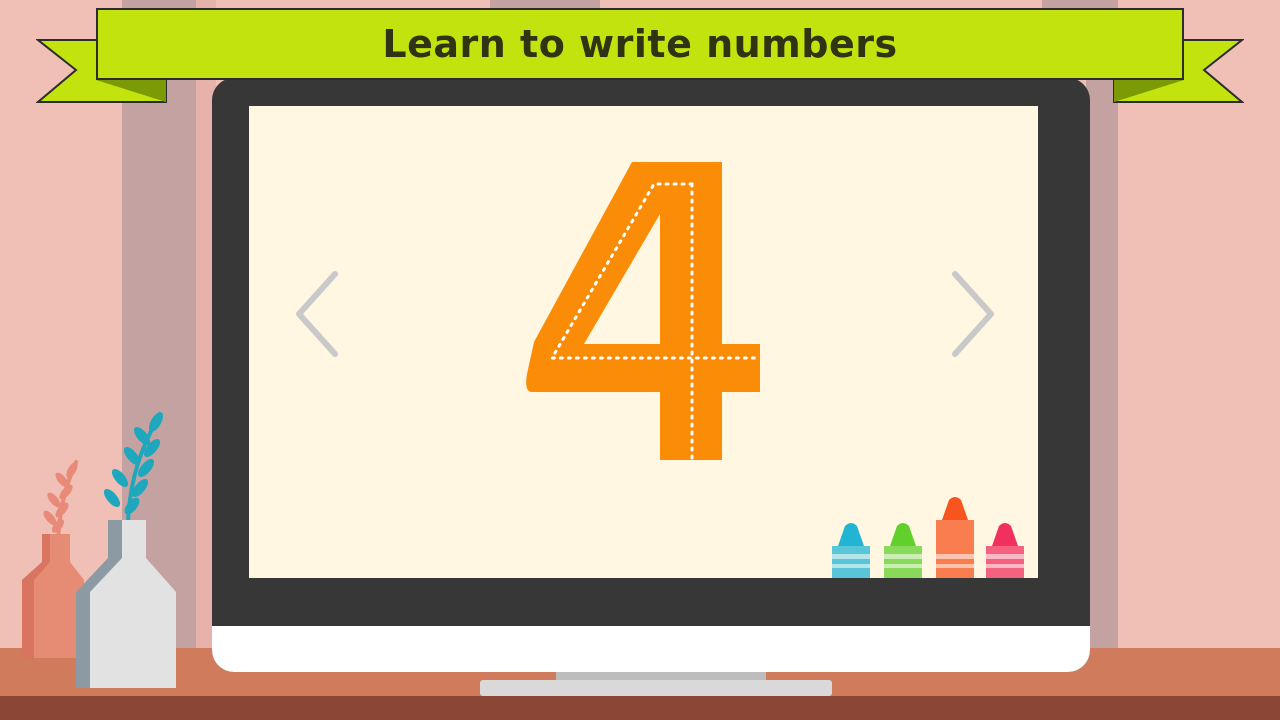  Describe the element at coordinates (955, 536) in the screenshot. I see `crayon-orange` at that location.